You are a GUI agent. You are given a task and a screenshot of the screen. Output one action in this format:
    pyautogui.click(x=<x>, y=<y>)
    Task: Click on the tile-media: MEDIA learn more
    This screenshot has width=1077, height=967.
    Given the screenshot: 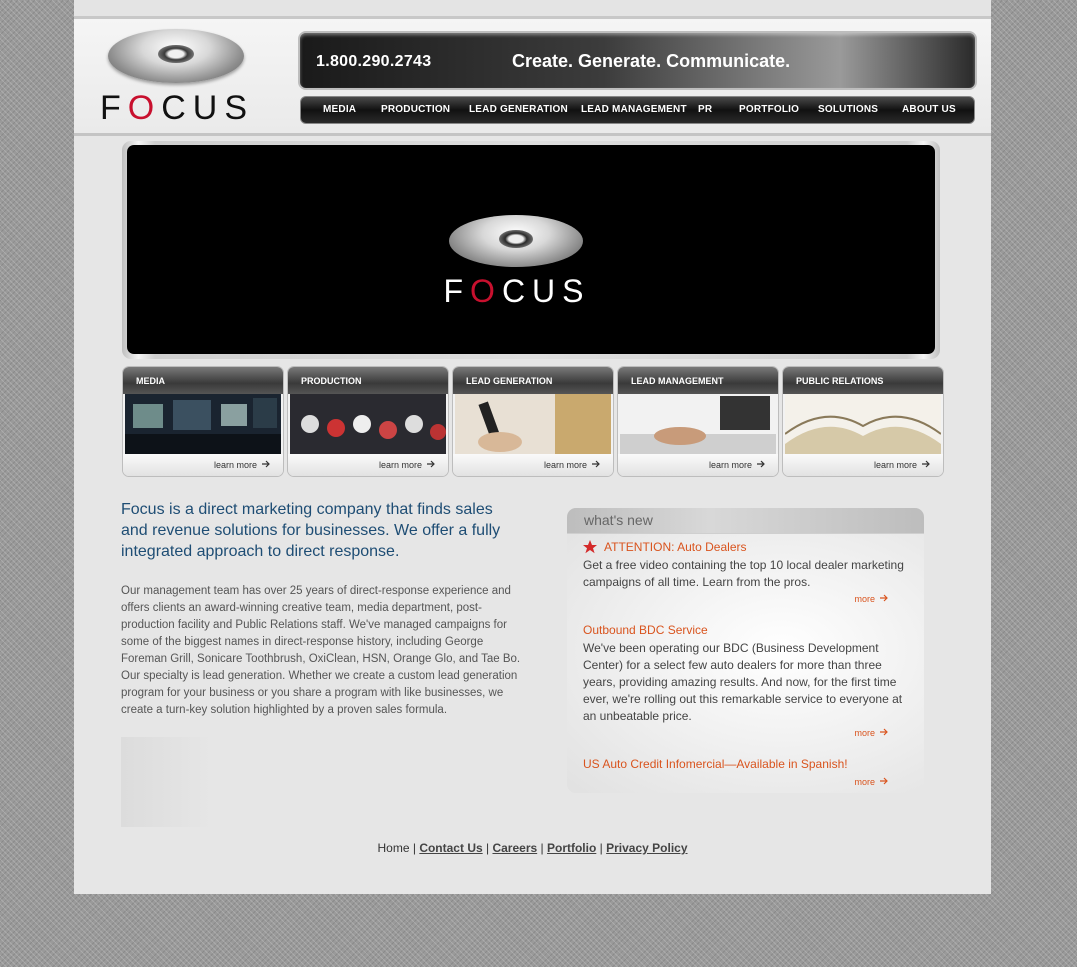 What is the action you would take?
    pyautogui.click(x=203, y=421)
    